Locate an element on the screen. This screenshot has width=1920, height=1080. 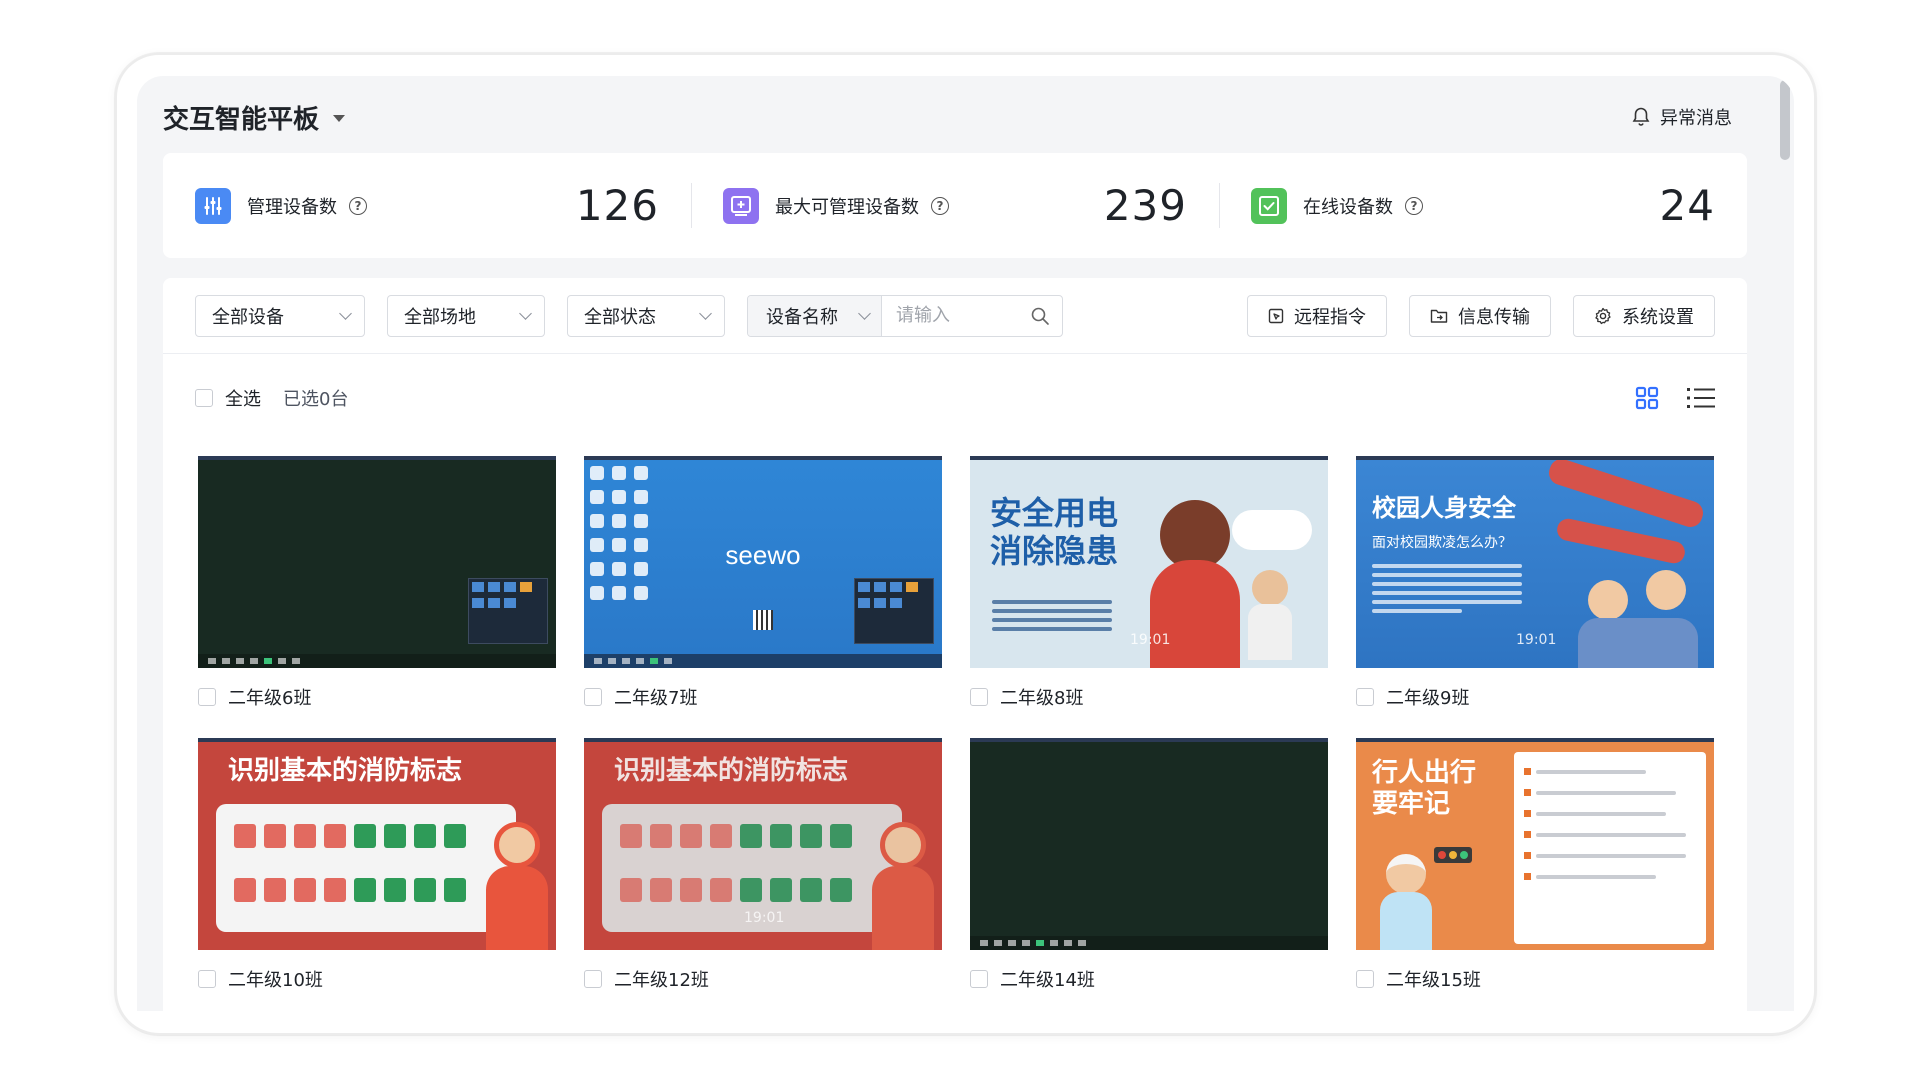
device-card-footer: 二年级8班 is located at coordinates (1149, 697).